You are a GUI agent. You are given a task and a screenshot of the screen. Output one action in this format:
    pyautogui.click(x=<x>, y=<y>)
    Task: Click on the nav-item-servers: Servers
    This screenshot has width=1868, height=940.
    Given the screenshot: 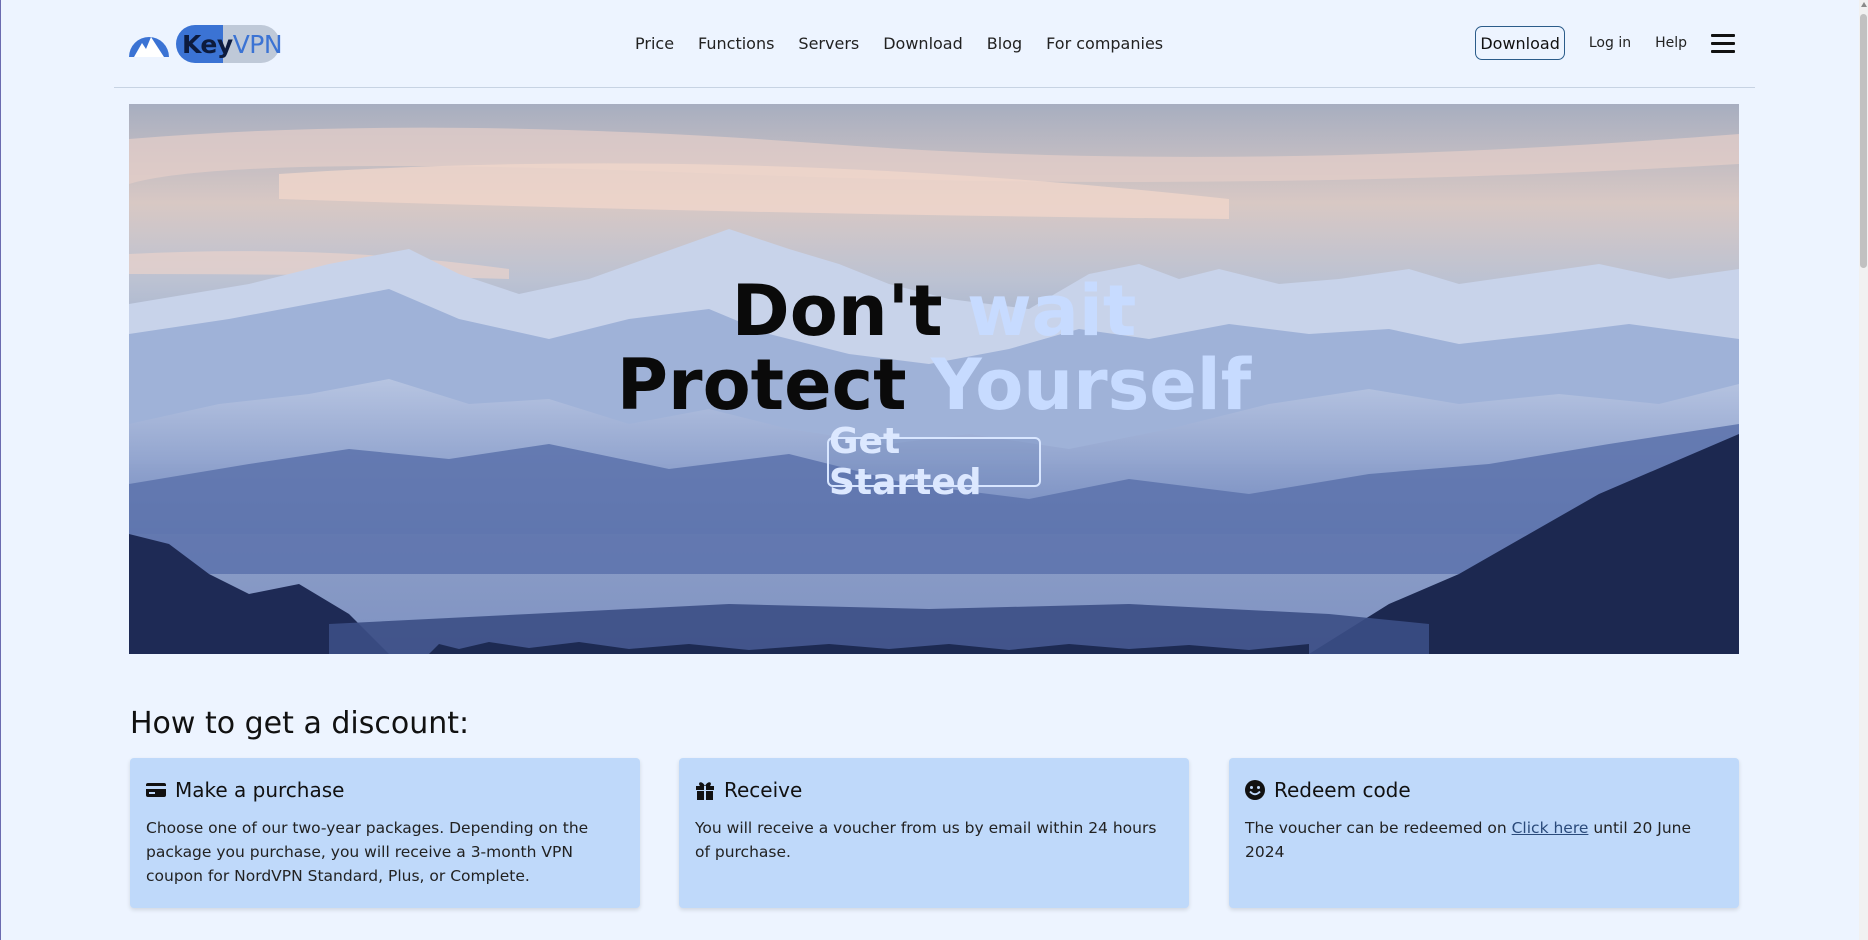 What is the action you would take?
    pyautogui.click(x=828, y=43)
    